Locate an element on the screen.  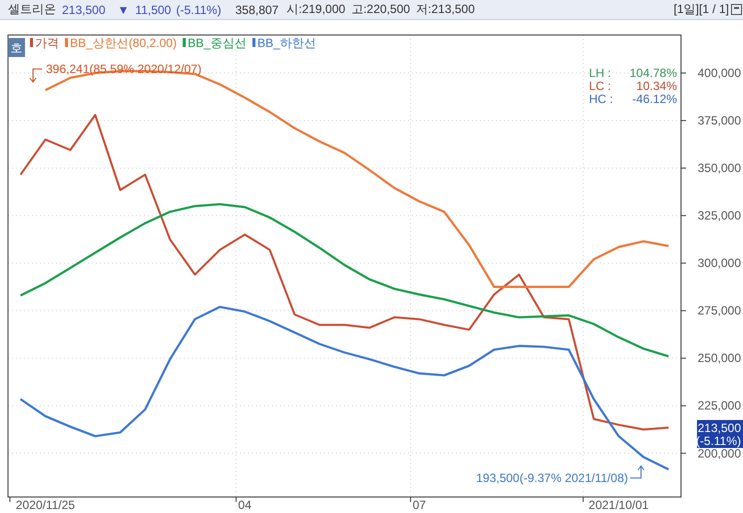
open-price: 시:219,000 is located at coordinates (316, 9).